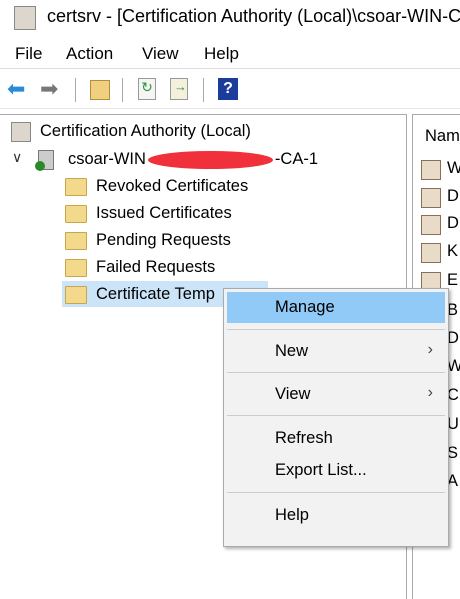 The height and width of the screenshot is (599, 460). What do you see at coordinates (172, 186) in the screenshot?
I see `tree-item-revoked: Revoked Certificates` at bounding box center [172, 186].